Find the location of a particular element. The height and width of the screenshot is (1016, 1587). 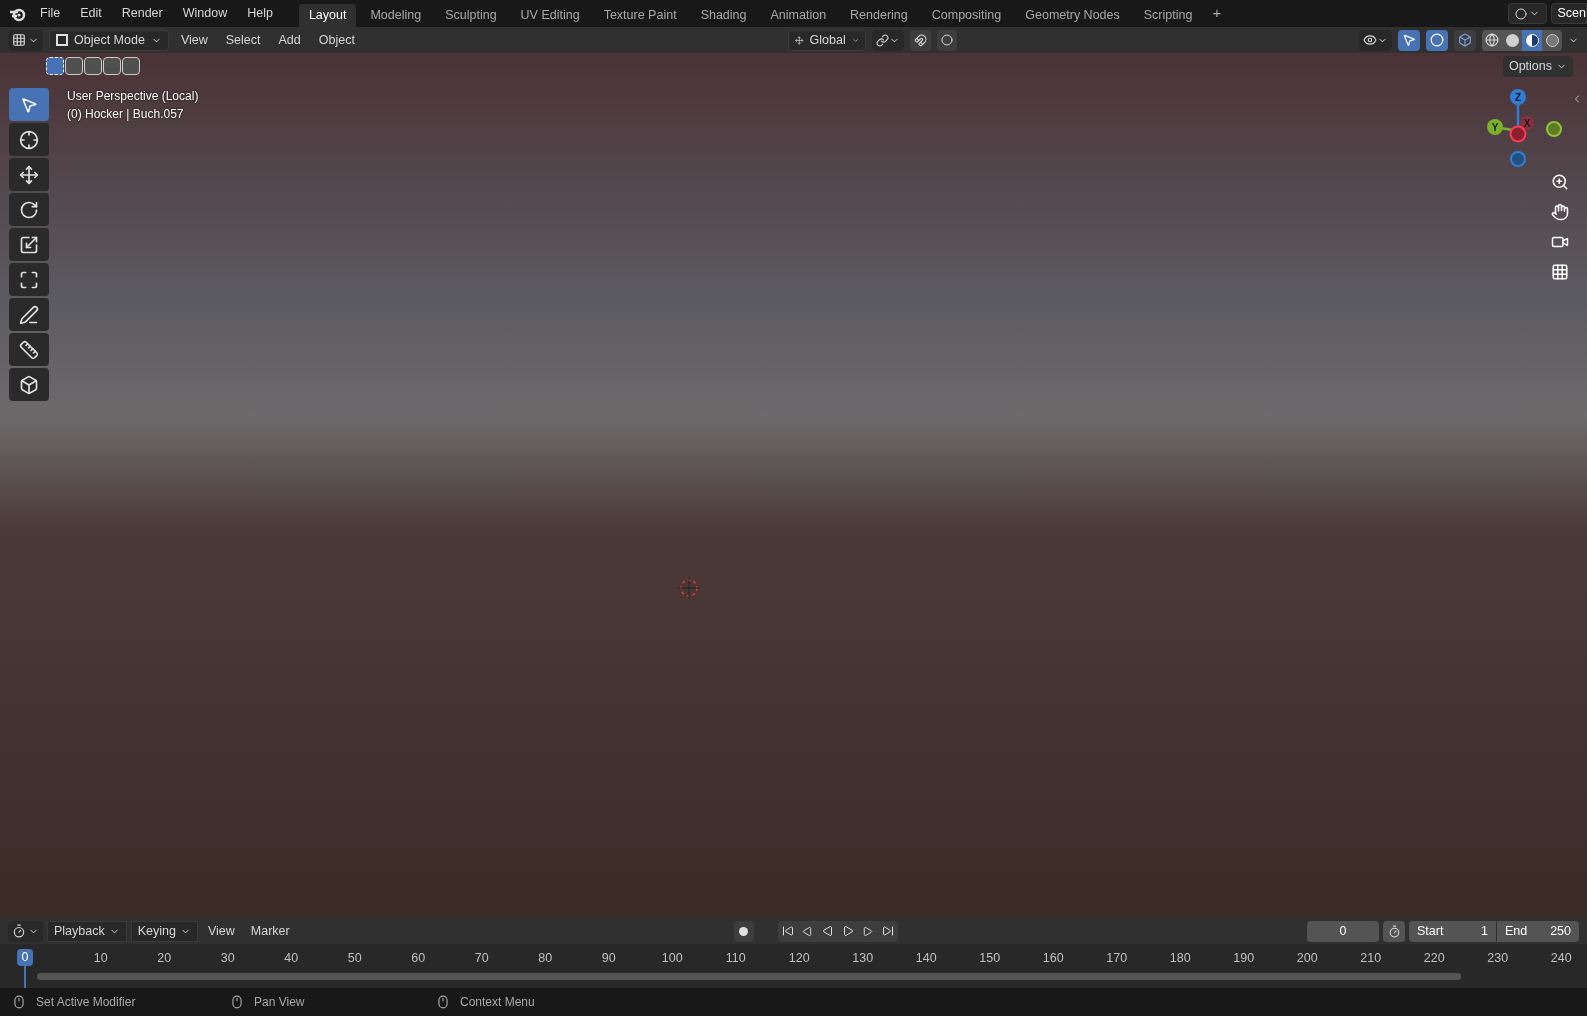

frame-number: 230 is located at coordinates (1498, 958).